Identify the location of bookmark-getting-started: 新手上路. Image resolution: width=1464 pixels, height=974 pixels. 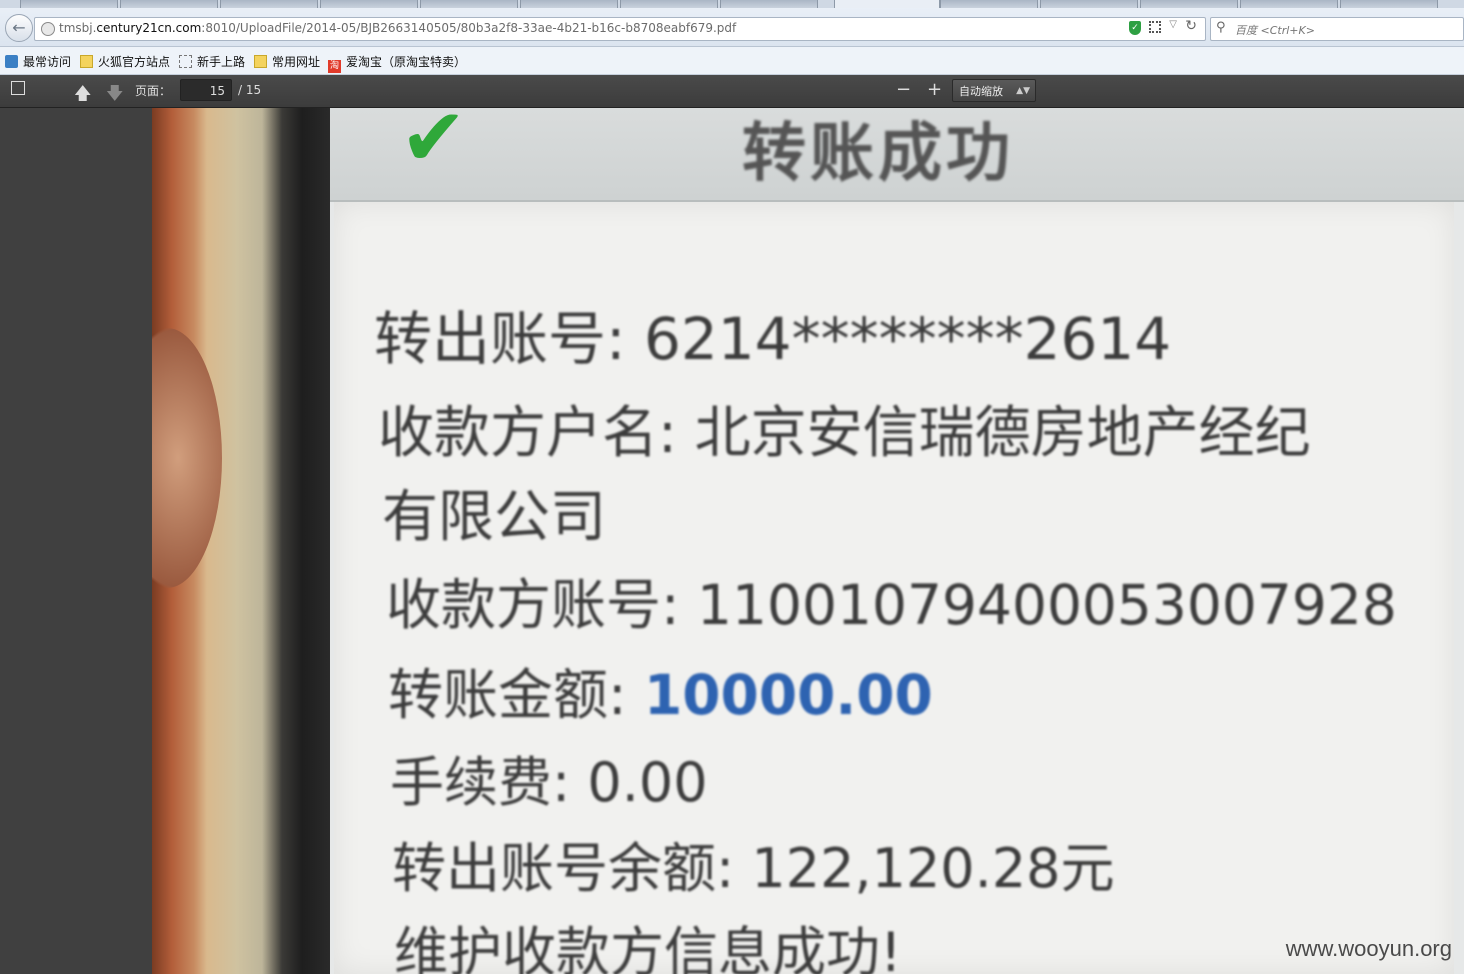
(212, 61).